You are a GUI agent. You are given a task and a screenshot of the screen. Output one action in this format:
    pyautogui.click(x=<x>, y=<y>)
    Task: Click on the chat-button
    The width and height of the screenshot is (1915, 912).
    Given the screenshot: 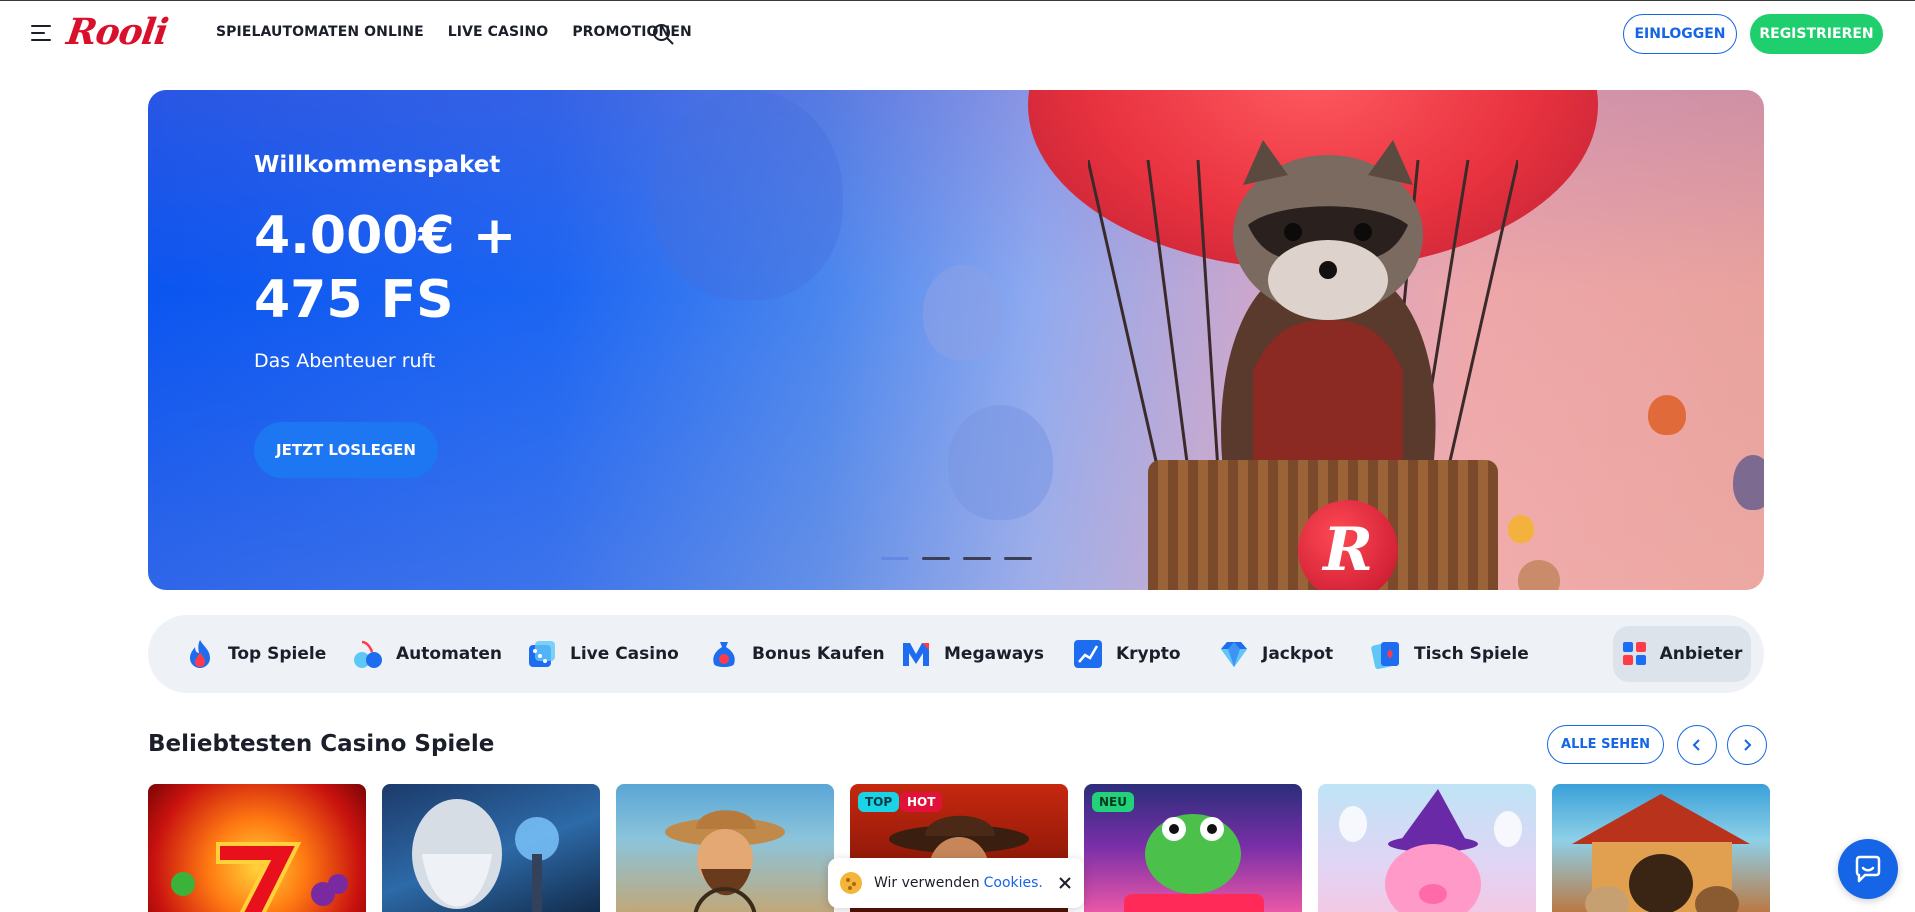 What is the action you would take?
    pyautogui.click(x=1868, y=869)
    